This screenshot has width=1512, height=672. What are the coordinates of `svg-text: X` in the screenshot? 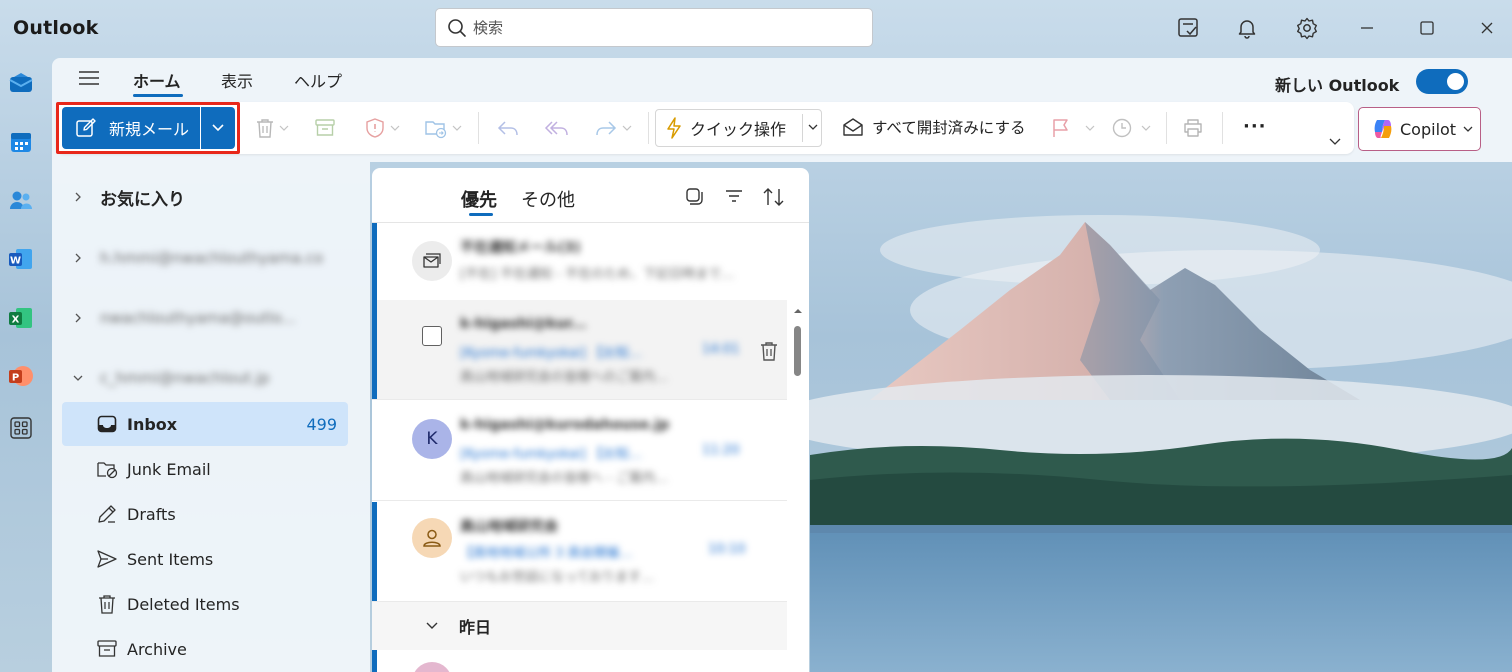 It's located at (16, 320).